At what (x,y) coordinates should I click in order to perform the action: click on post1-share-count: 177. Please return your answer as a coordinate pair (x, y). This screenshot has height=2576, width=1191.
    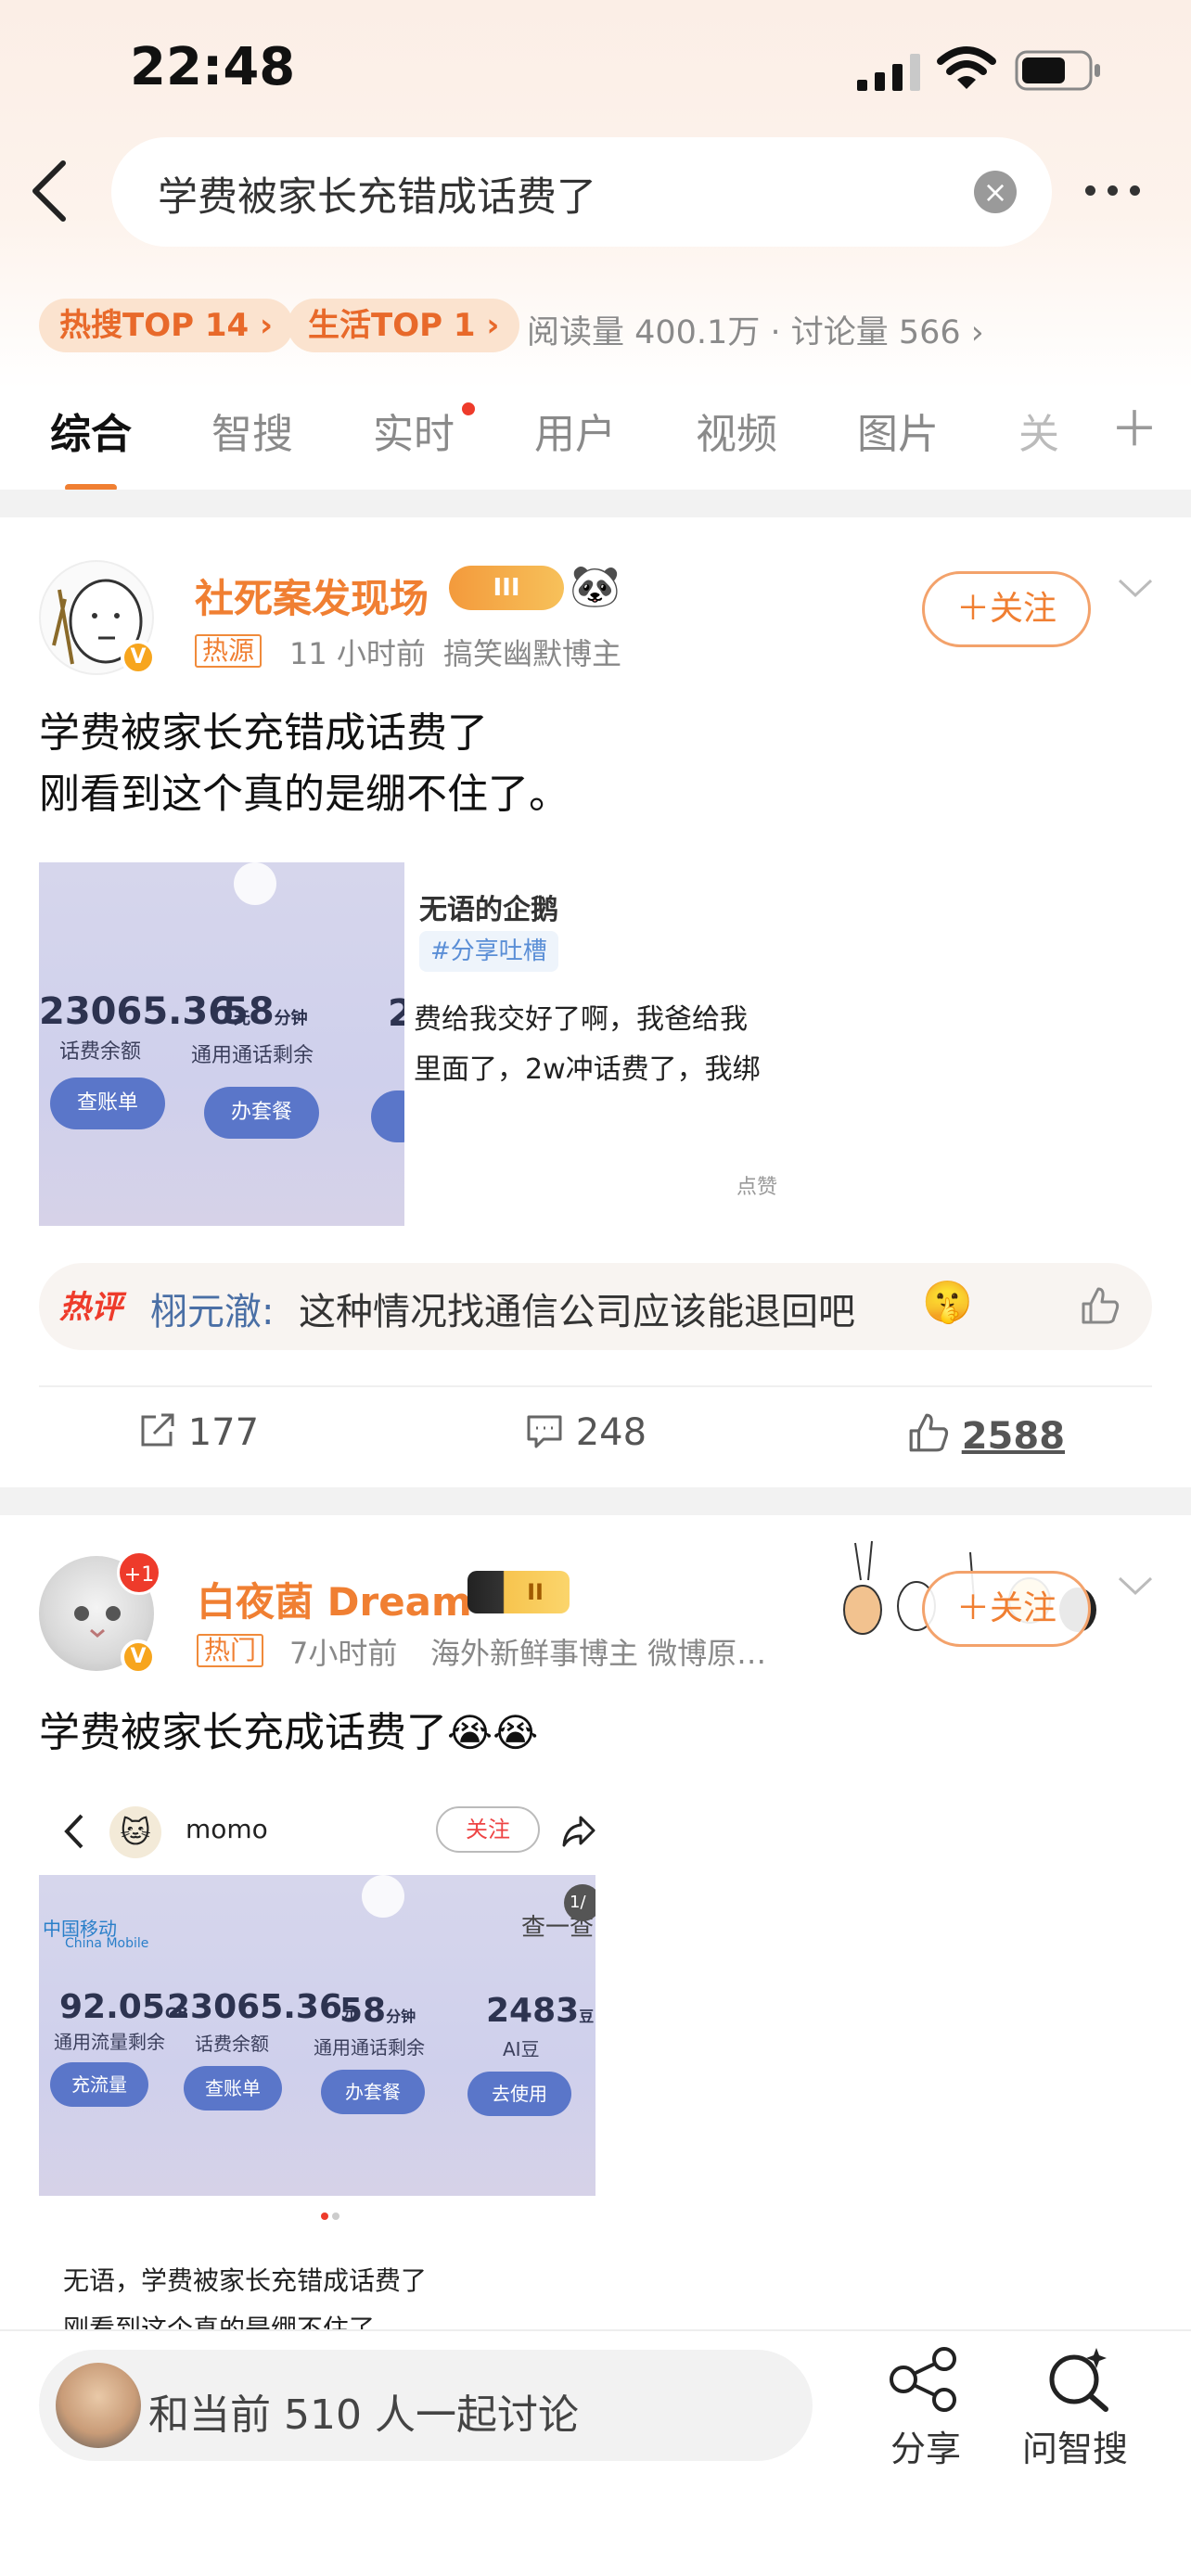
    Looking at the image, I should click on (223, 1432).